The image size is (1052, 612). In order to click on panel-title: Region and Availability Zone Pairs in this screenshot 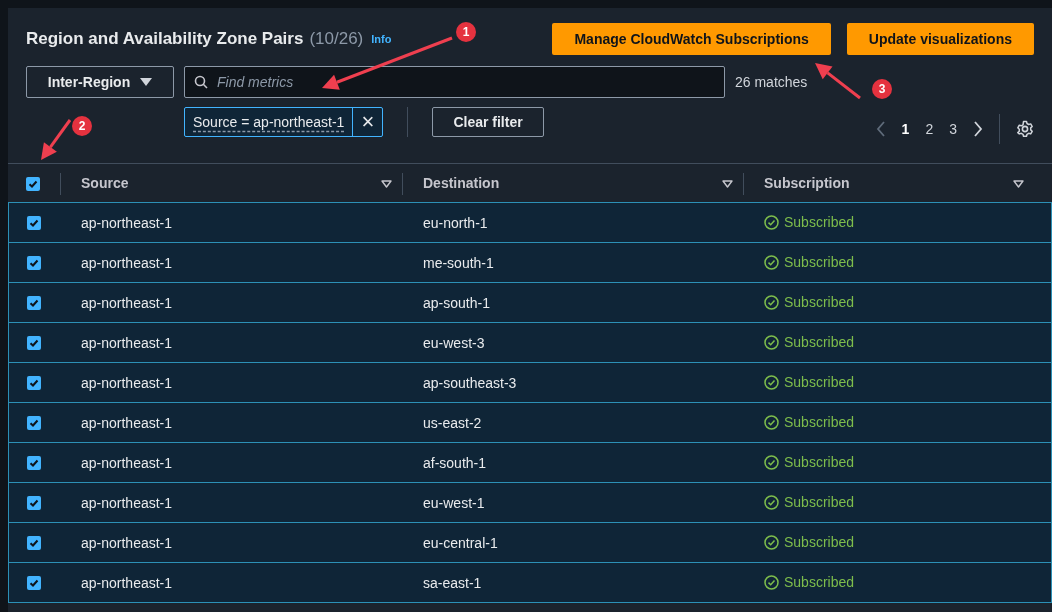, I will do `click(165, 39)`.